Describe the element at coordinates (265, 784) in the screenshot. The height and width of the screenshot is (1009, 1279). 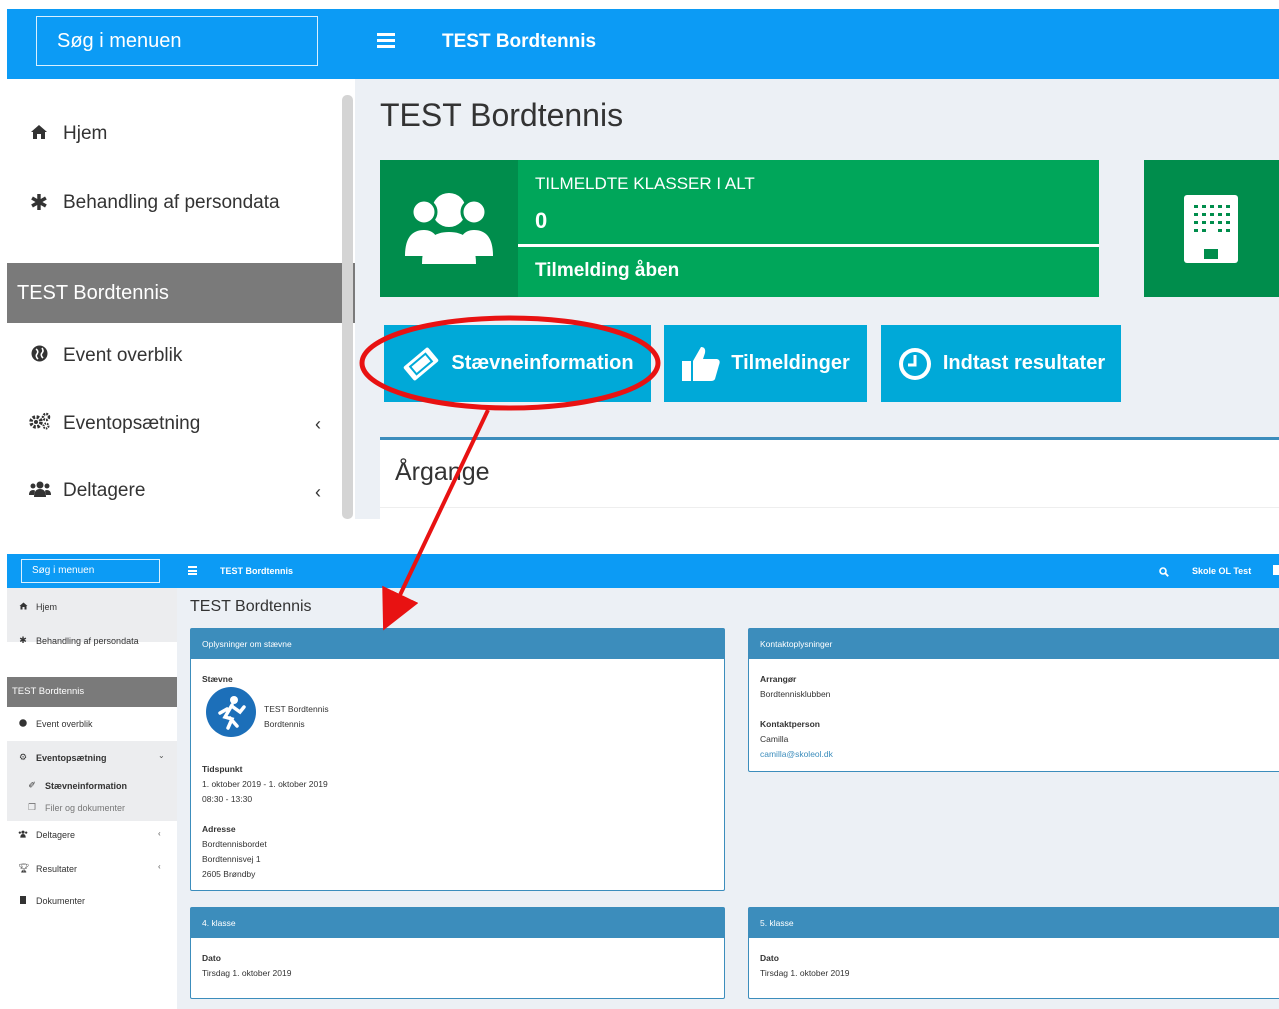
I see `tidspunkt-date: 1. oktober 2019 - 1. oktober 2019` at that location.